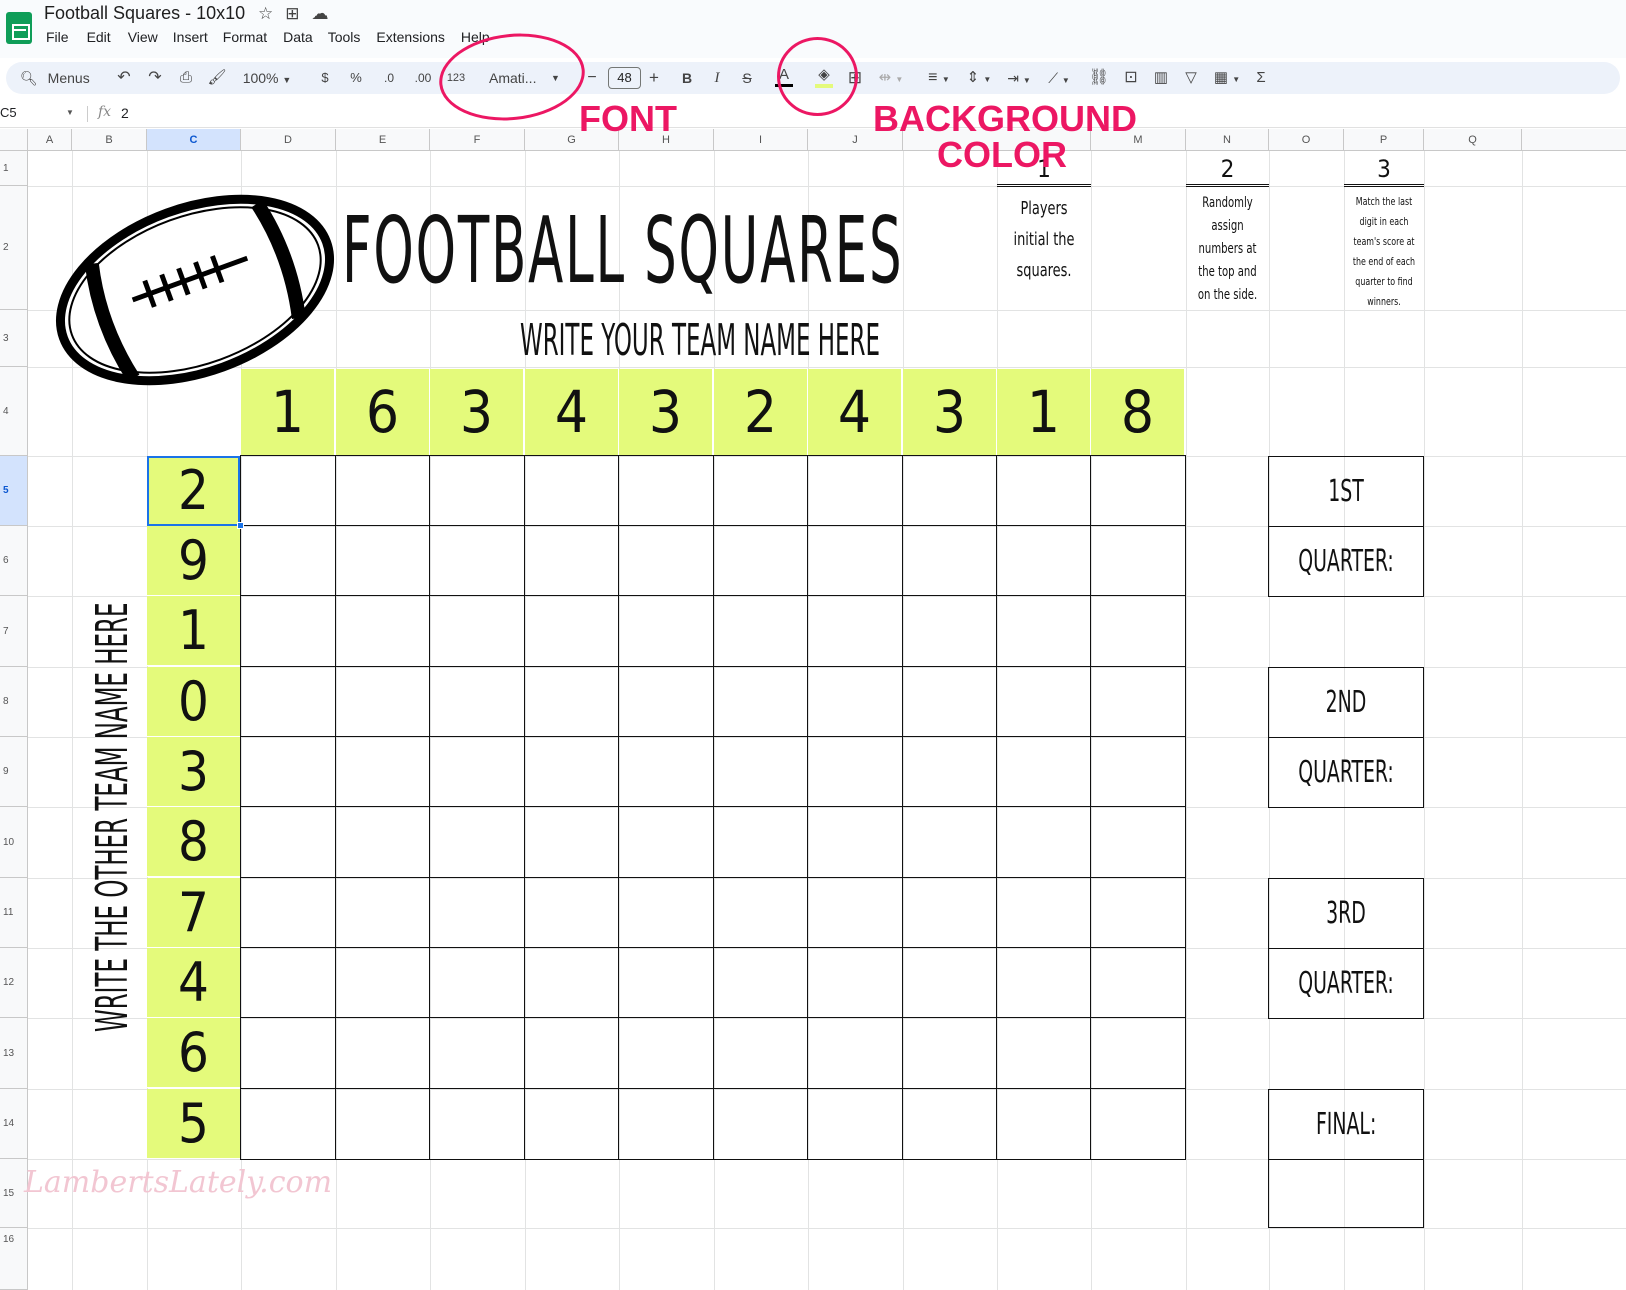  What do you see at coordinates (344, 37) in the screenshot?
I see `menu-tools: Tools` at bounding box center [344, 37].